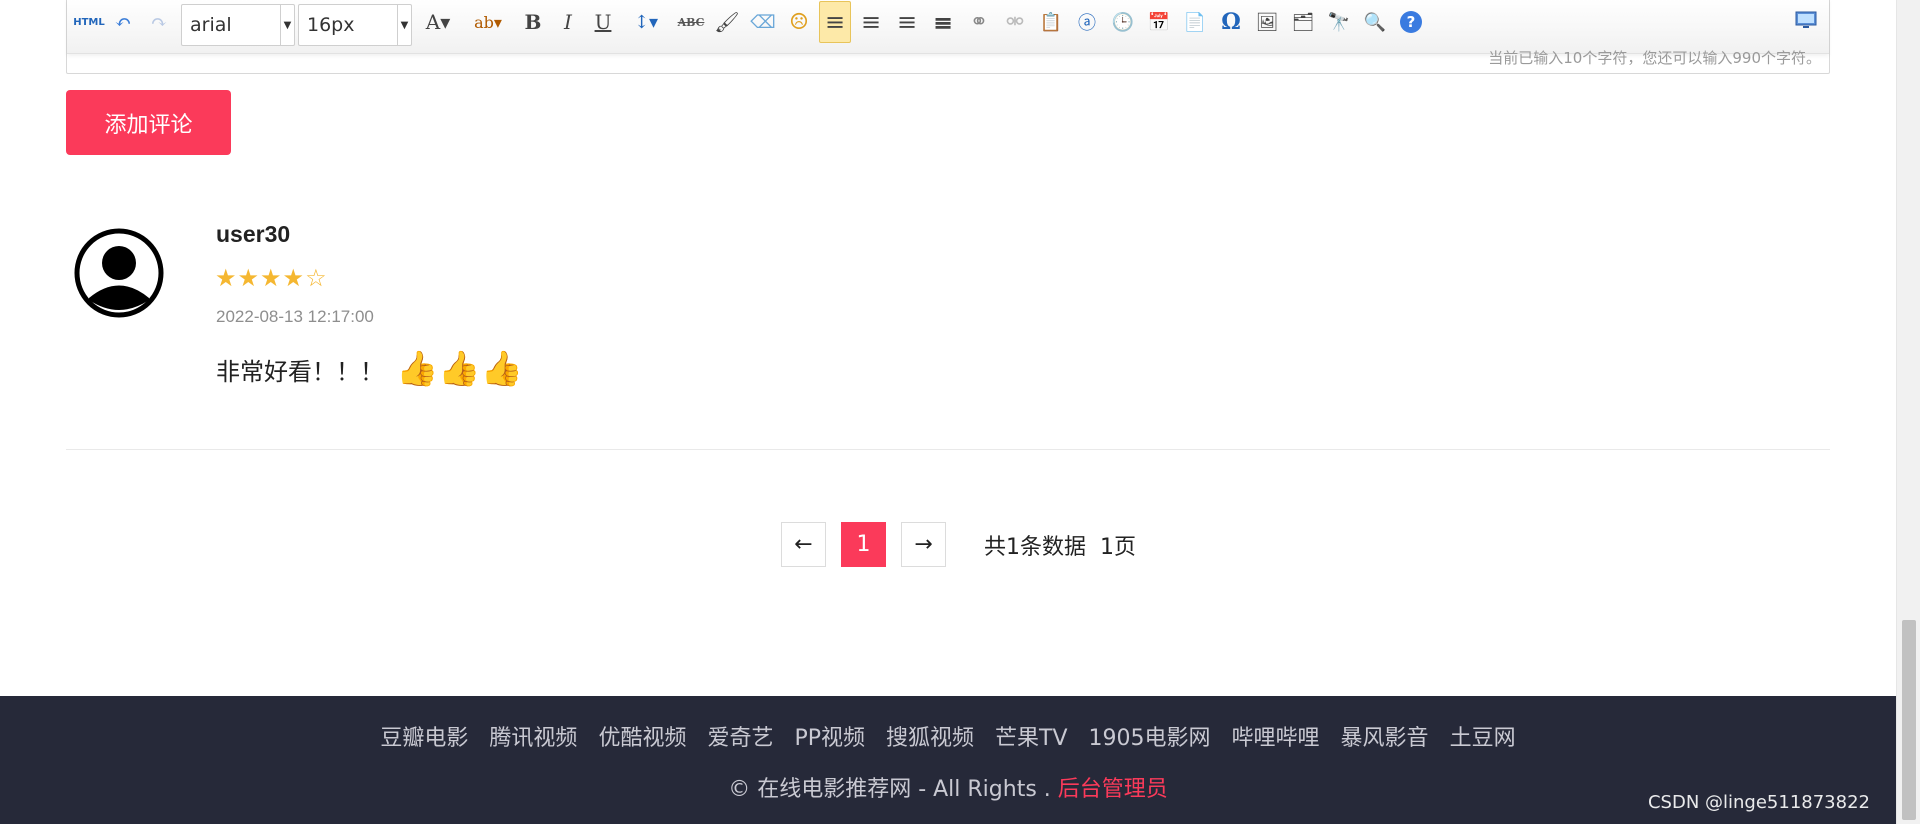 The height and width of the screenshot is (824, 1920). I want to click on redo-icon: ↷, so click(159, 22).